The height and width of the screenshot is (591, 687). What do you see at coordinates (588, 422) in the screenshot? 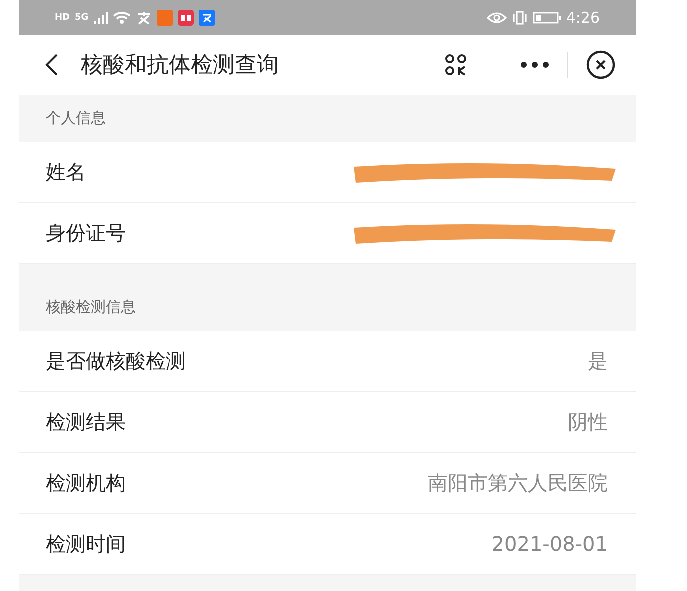
I see `field-value: 阴性` at bounding box center [588, 422].